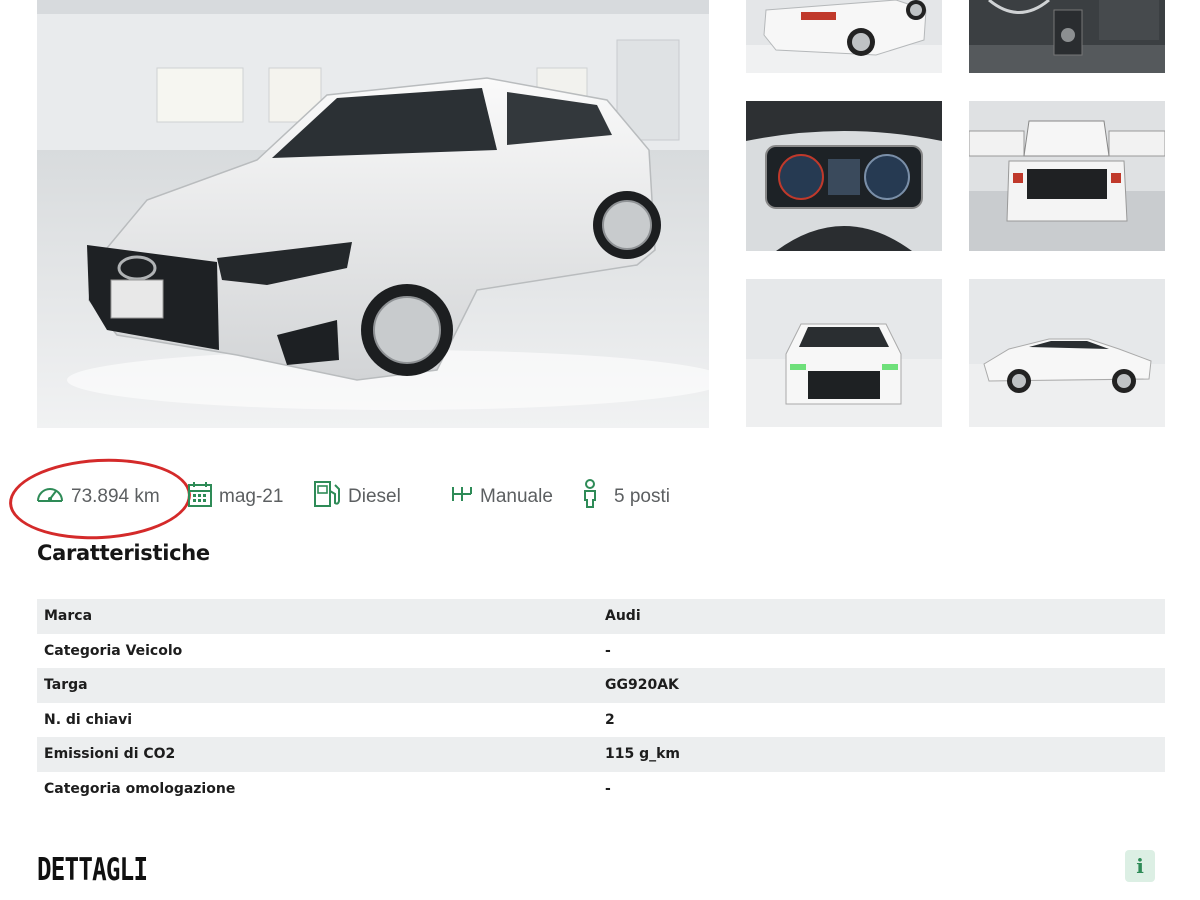 The width and height of the screenshot is (1200, 900). I want to click on table-row: Marca Audi, so click(601, 616).